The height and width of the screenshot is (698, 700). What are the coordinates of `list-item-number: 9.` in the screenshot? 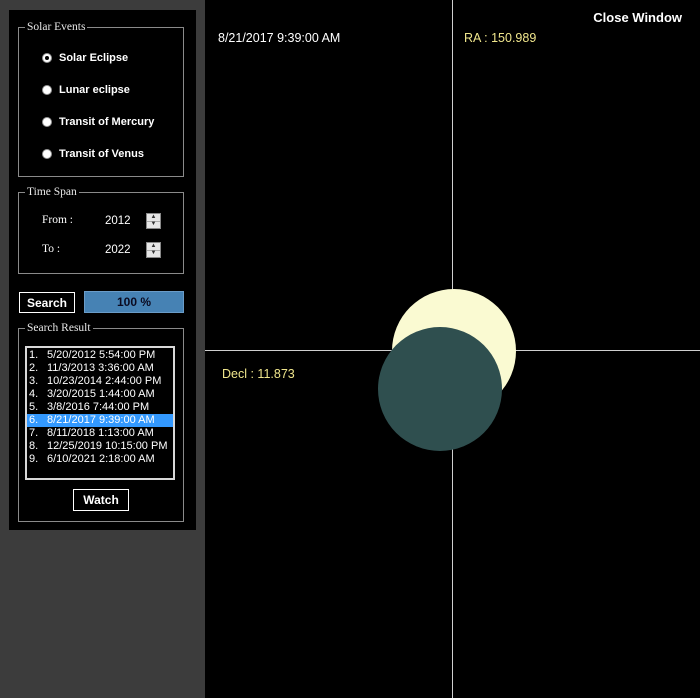 It's located at (34, 459).